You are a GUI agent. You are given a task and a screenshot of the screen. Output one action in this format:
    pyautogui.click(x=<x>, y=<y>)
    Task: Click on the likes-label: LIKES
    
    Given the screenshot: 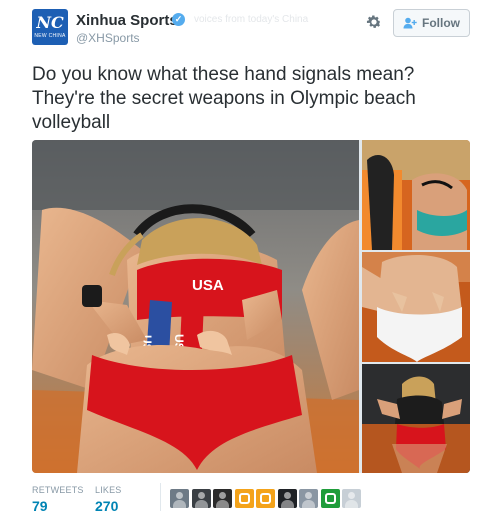 What is the action you would take?
    pyautogui.click(x=108, y=490)
    